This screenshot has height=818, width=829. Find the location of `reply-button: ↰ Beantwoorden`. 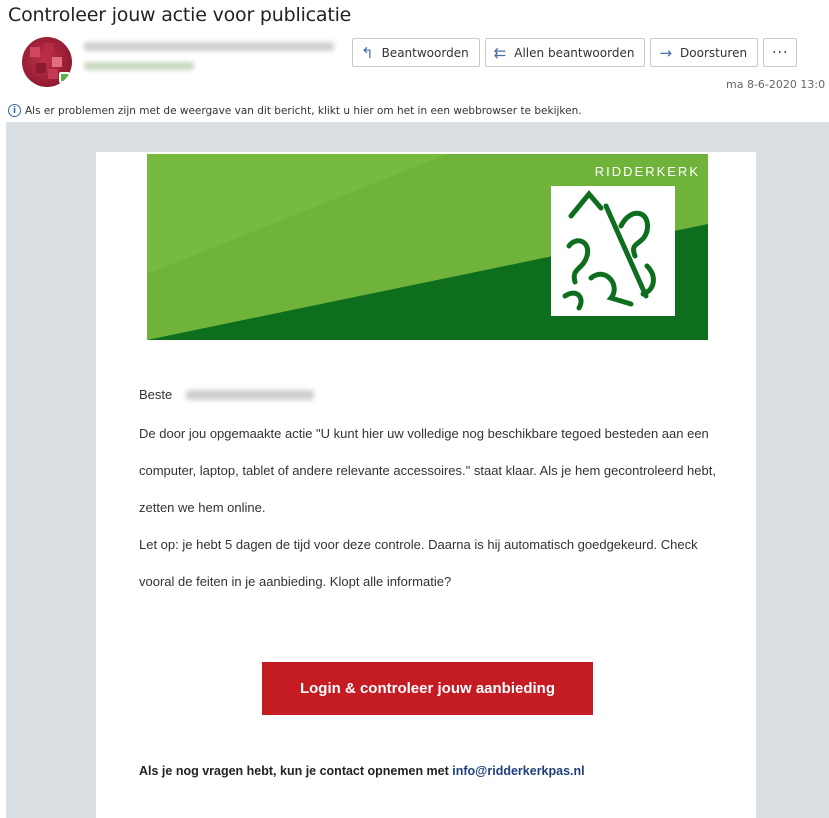

reply-button: ↰ Beantwoorden is located at coordinates (416, 52).